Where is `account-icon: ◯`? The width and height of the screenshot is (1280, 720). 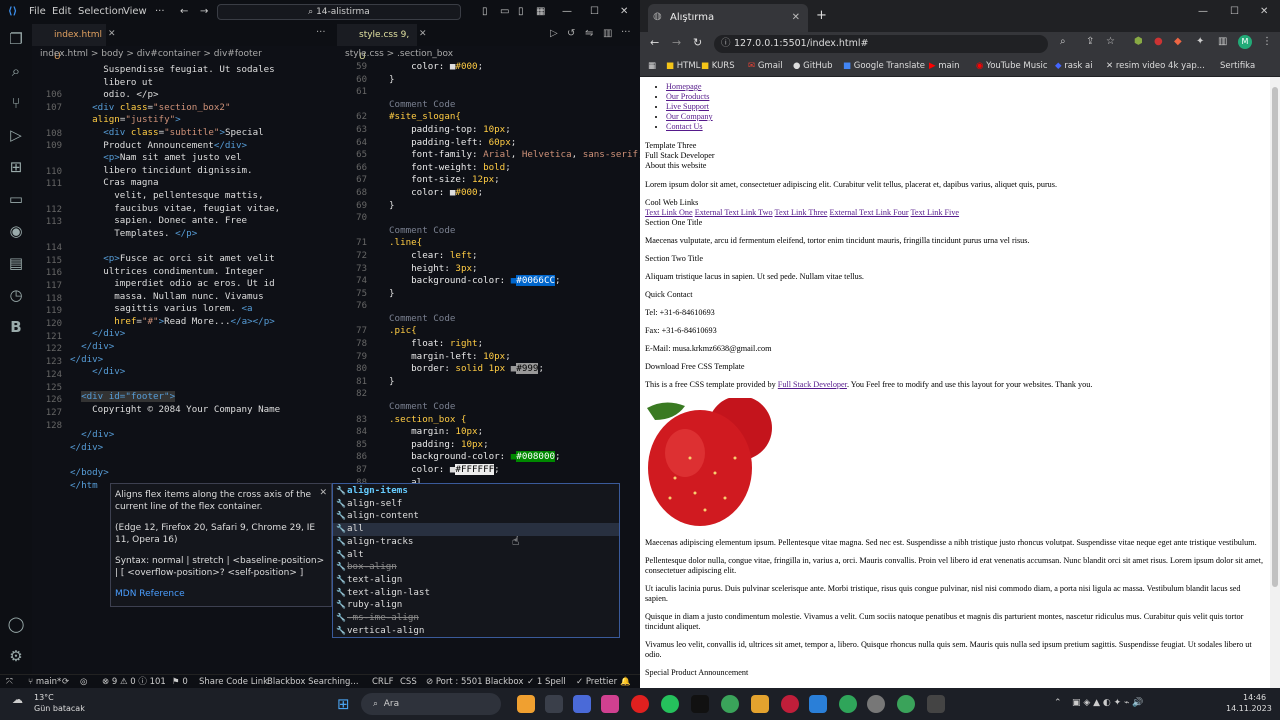 account-icon: ◯ is located at coordinates (16, 624).